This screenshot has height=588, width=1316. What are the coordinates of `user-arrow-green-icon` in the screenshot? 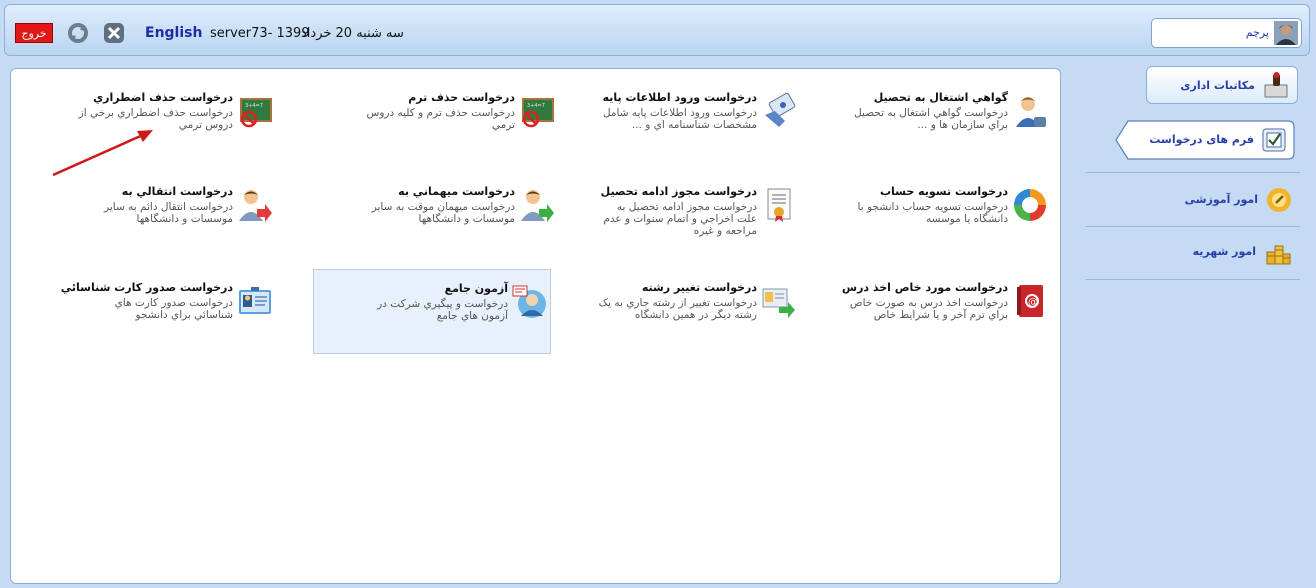 It's located at (537, 206).